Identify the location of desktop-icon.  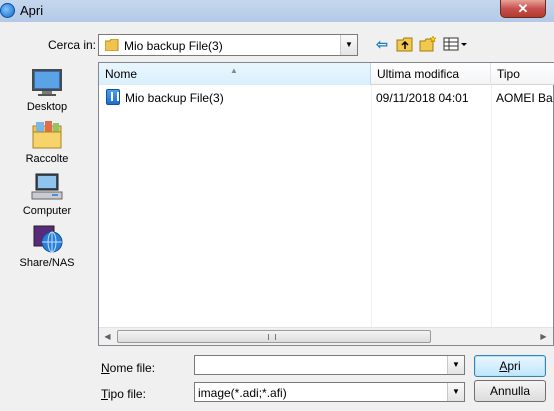
(47, 82).